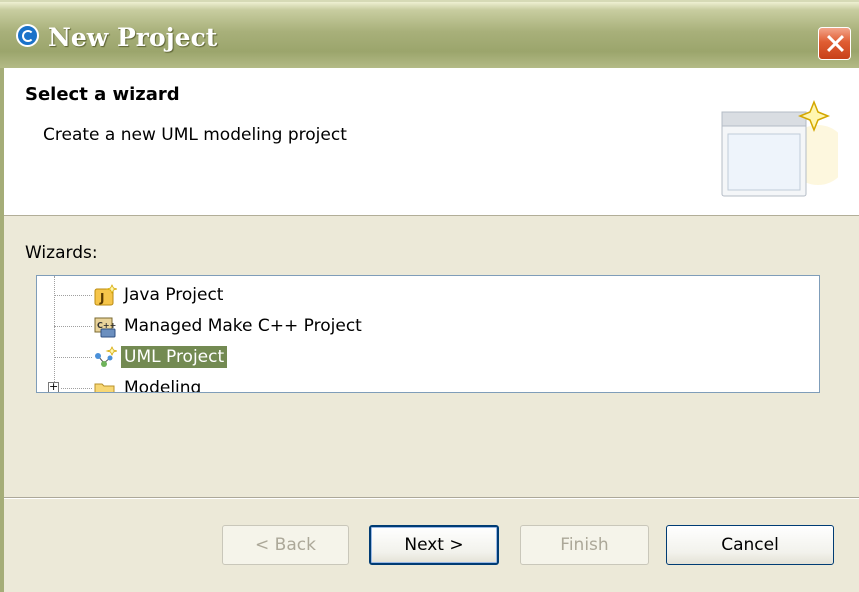 The height and width of the screenshot is (592, 859). I want to click on expand-icon: +, so click(53, 386).